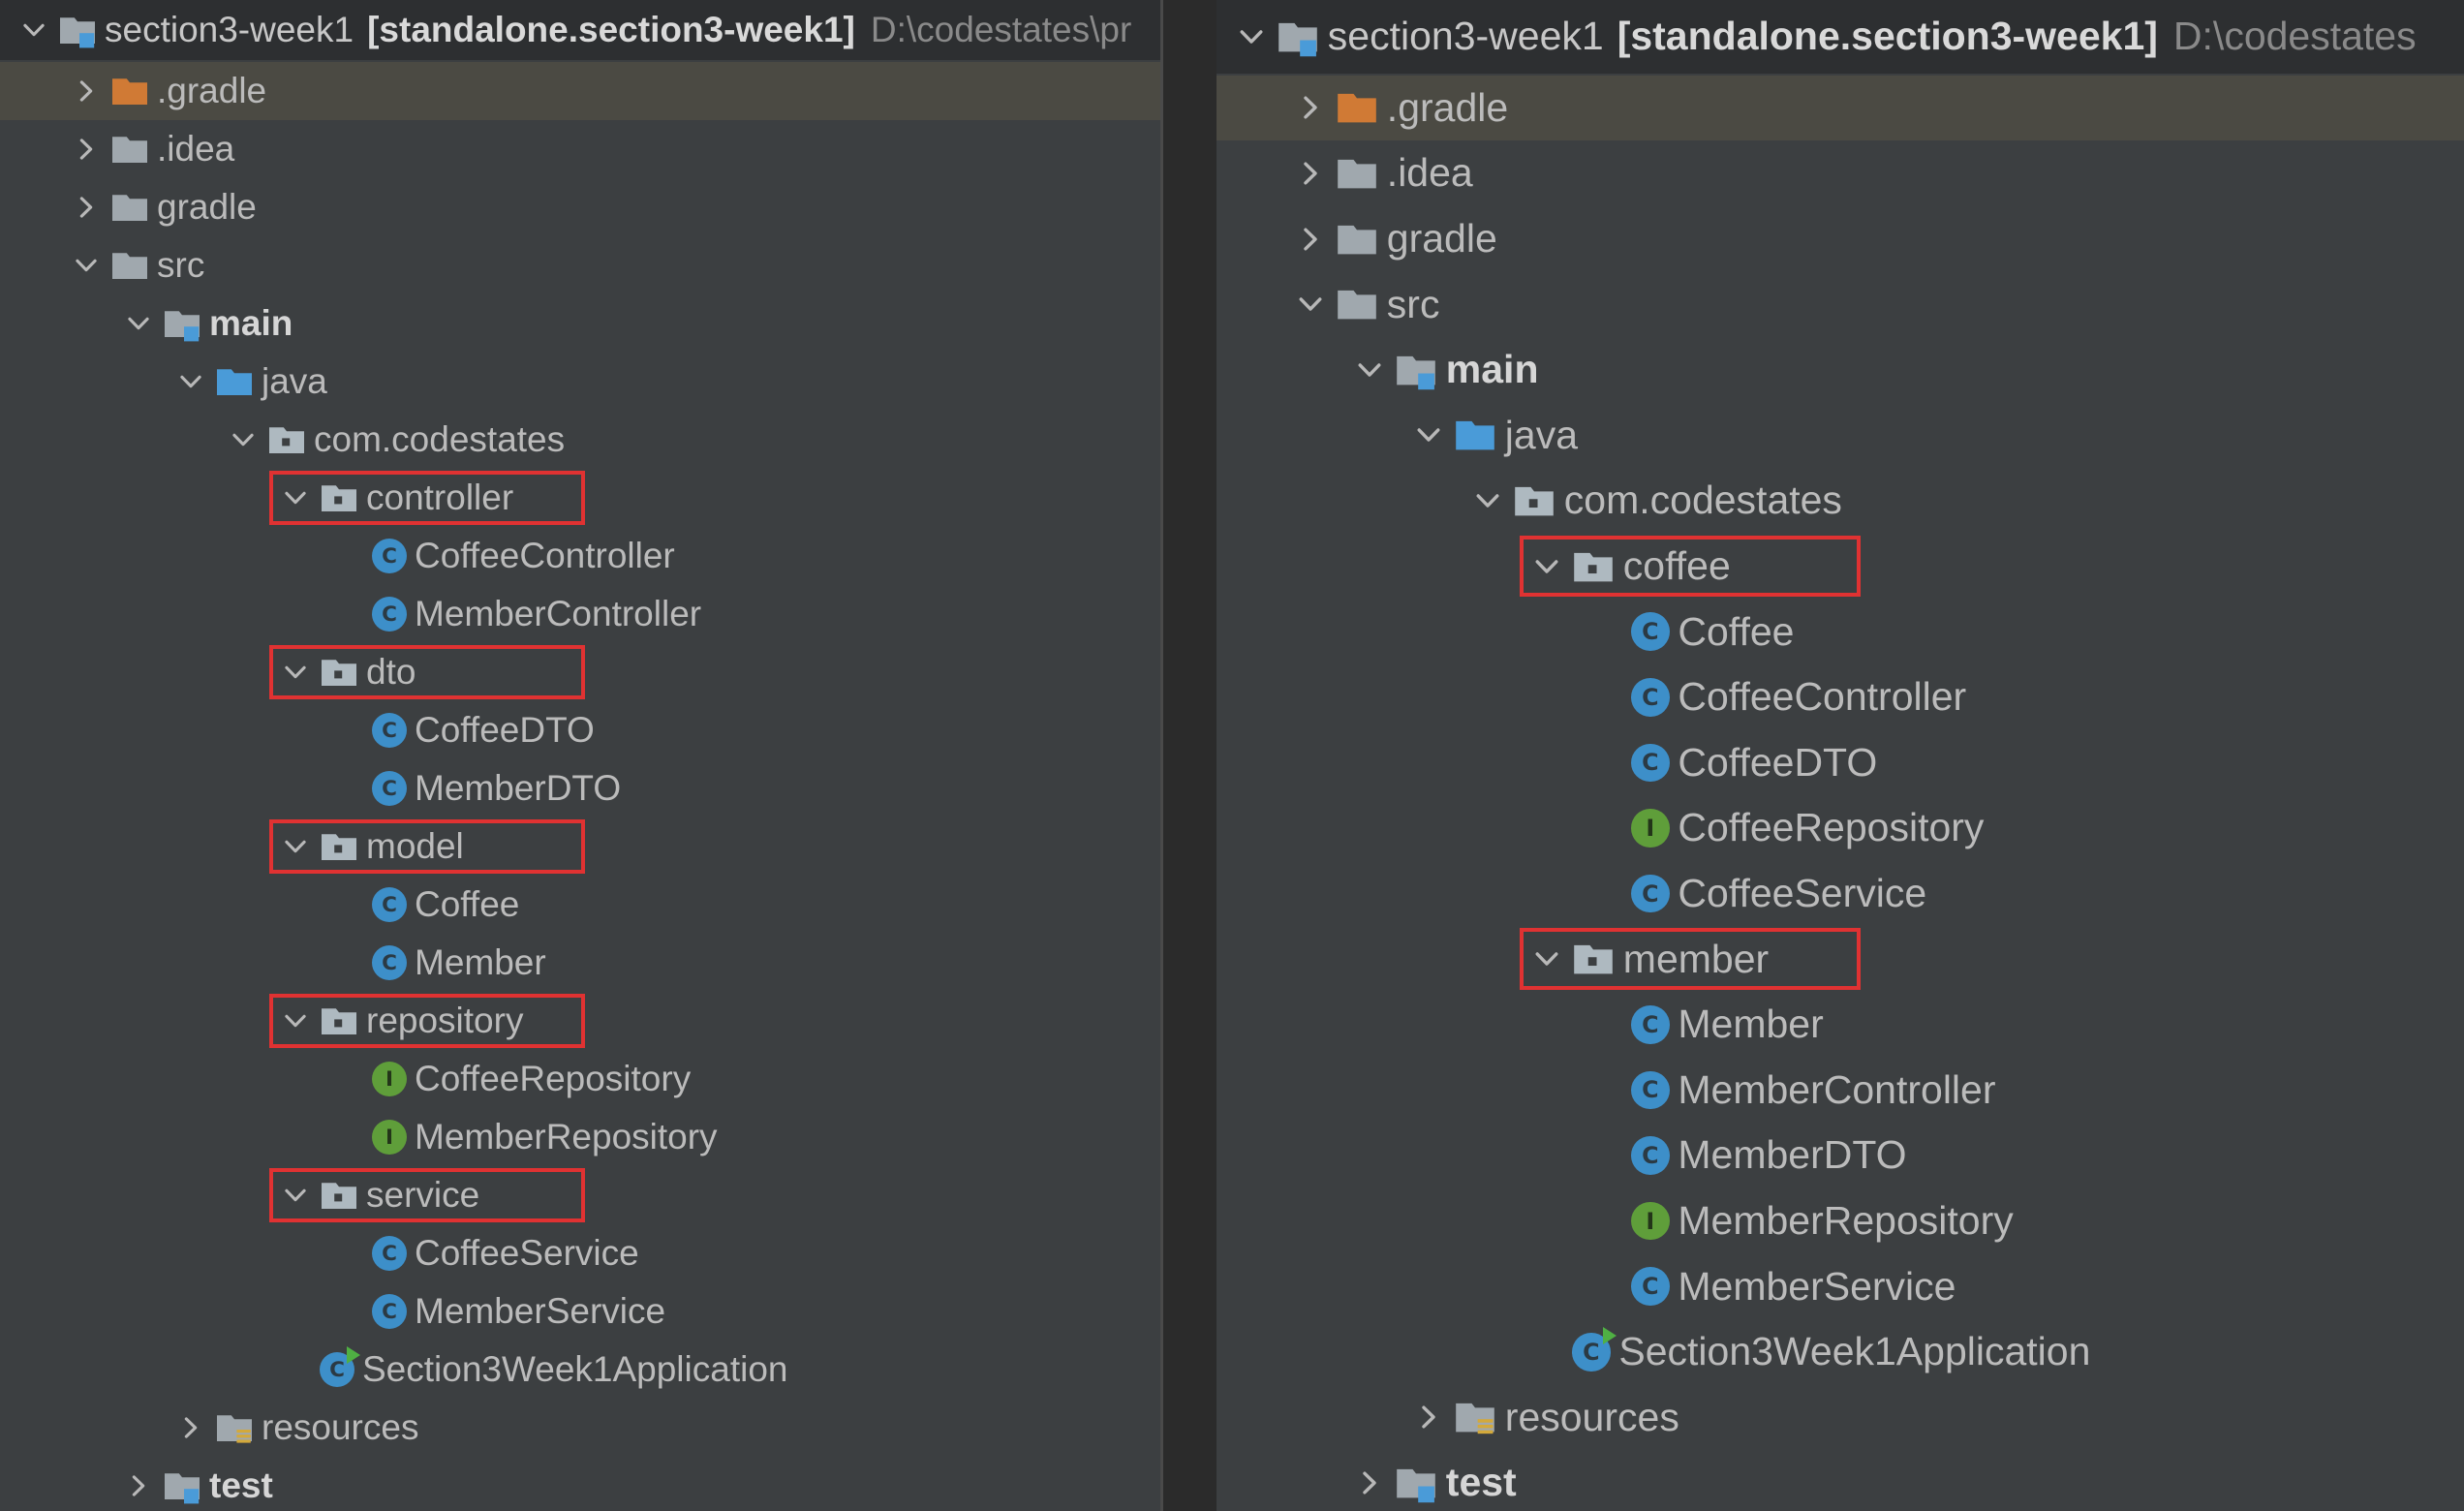 The height and width of the screenshot is (1511, 2464). What do you see at coordinates (1594, 1349) in the screenshot?
I see `spring-app-icon: C` at bounding box center [1594, 1349].